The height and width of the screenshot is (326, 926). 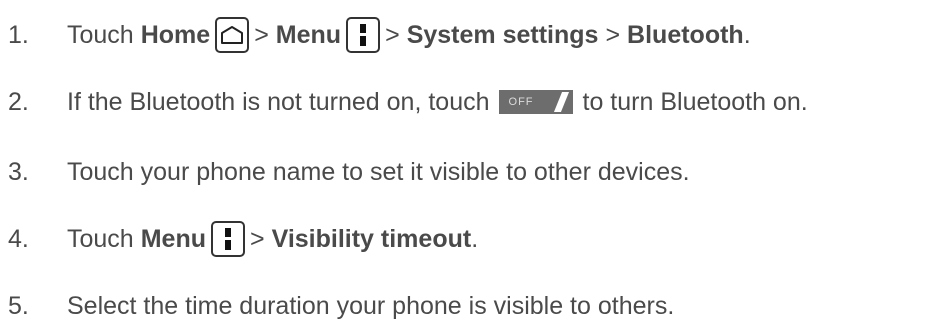 I want to click on step-text: Touch Menu > Visibility timeout ., so click(x=272, y=239).